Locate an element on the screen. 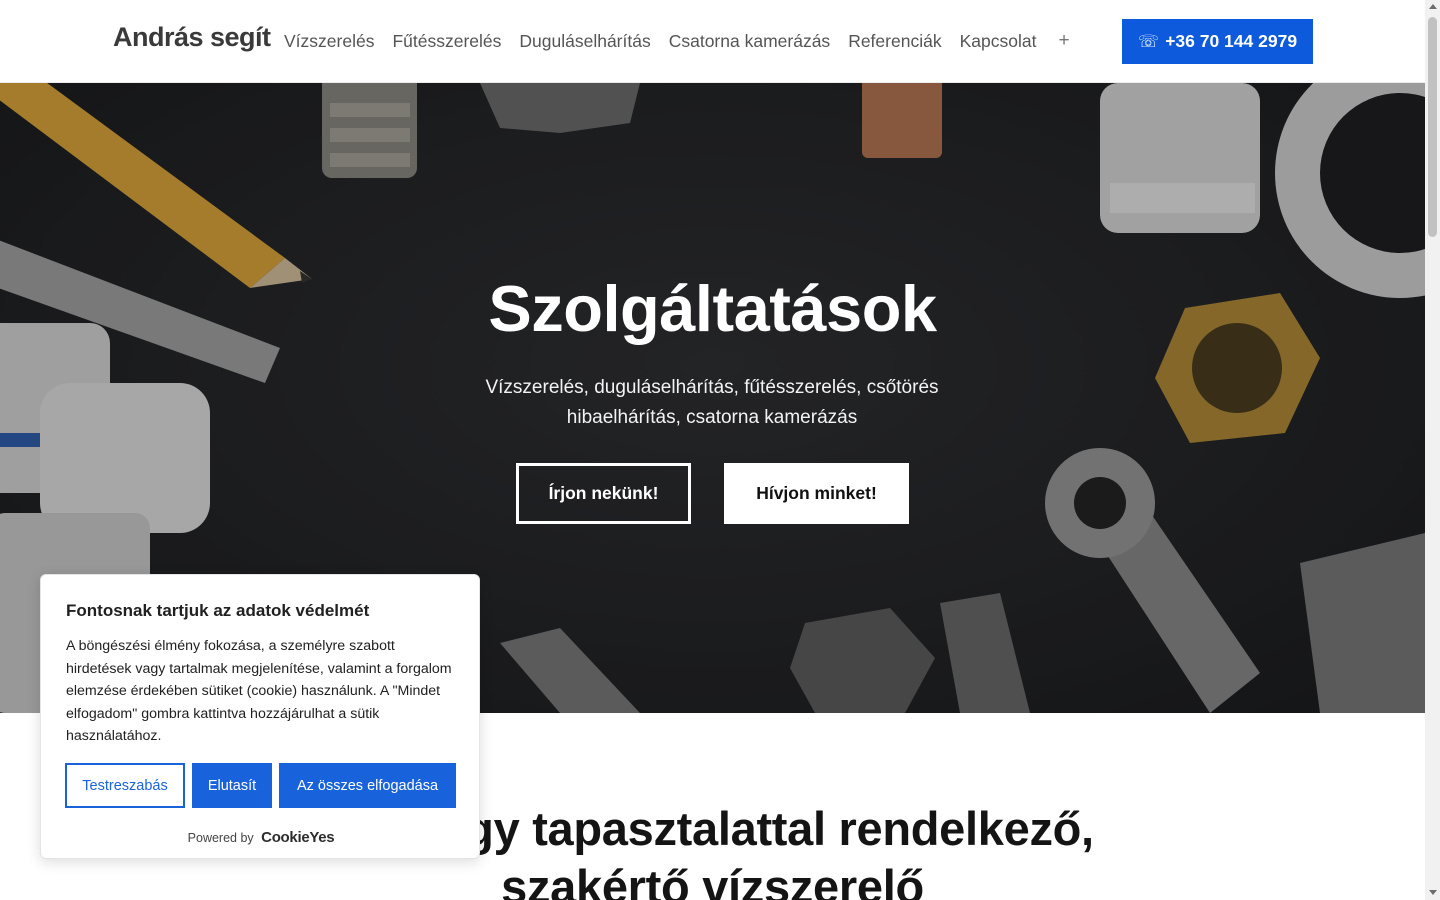 The image size is (1440, 900). nav-item-vizszereles: Vízszerelés is located at coordinates (329, 41).